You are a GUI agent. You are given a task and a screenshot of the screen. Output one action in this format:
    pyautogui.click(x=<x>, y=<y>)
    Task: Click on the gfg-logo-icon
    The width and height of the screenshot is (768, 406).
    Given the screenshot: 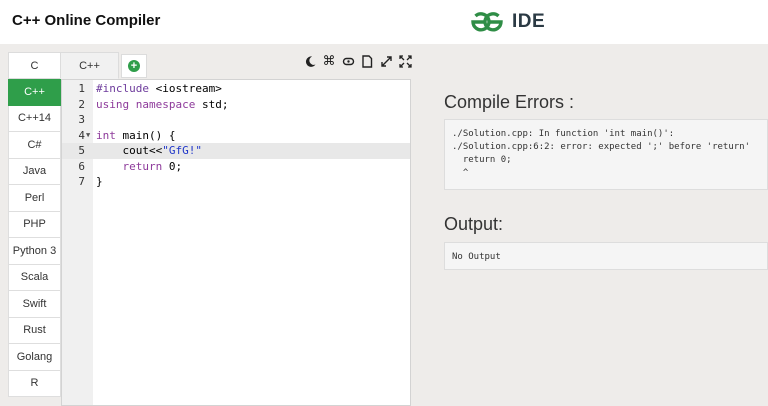 What is the action you would take?
    pyautogui.click(x=487, y=22)
    